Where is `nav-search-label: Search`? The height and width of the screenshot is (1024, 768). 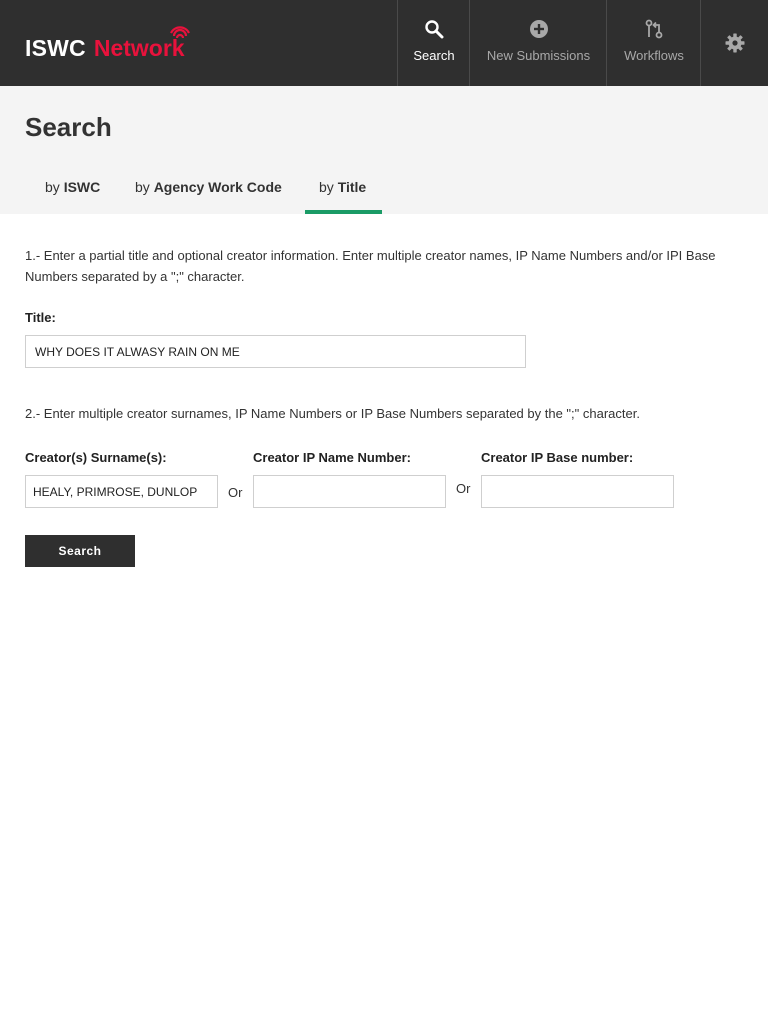 nav-search-label: Search is located at coordinates (434, 55).